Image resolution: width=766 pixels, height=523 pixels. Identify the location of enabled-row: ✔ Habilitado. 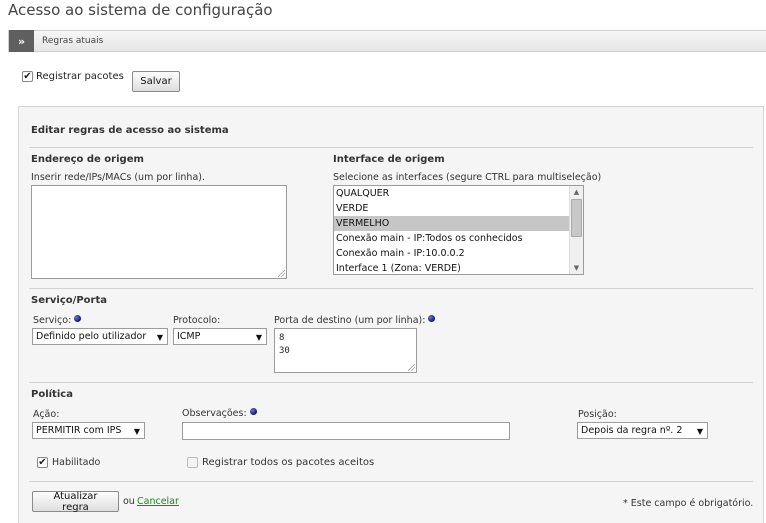
(68, 462).